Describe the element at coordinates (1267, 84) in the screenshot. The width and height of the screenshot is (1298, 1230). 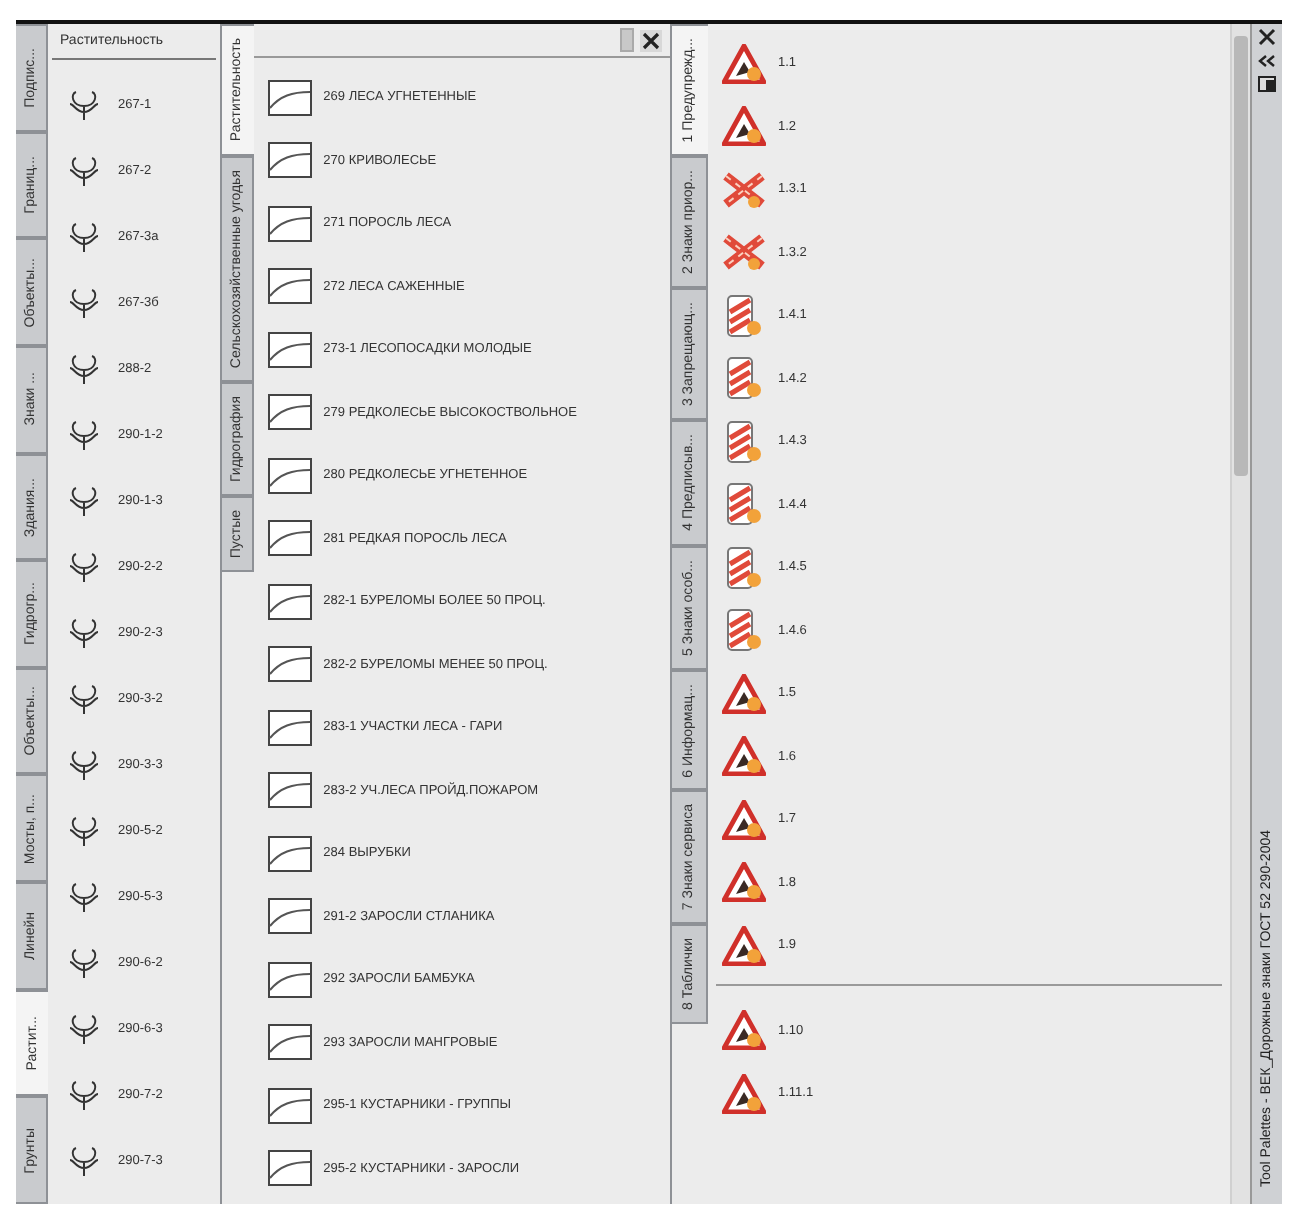
I see `properties-icon` at that location.